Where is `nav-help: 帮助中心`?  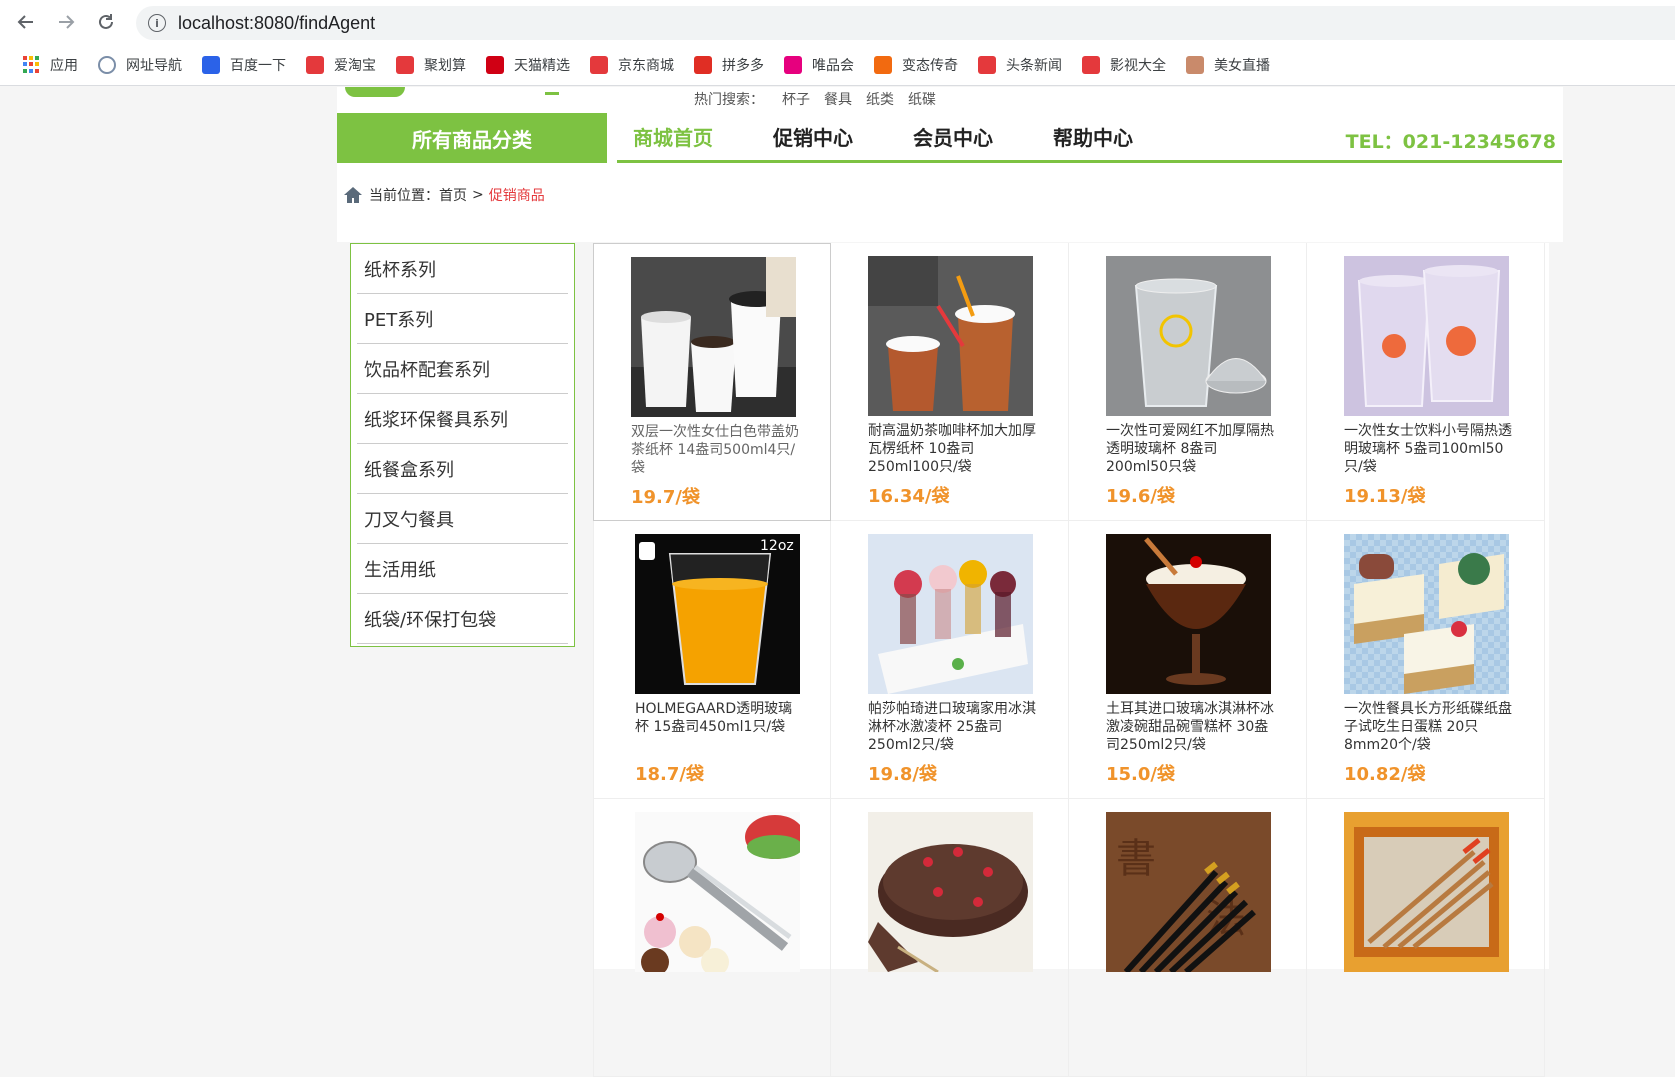 nav-help: 帮助中心 is located at coordinates (1093, 136).